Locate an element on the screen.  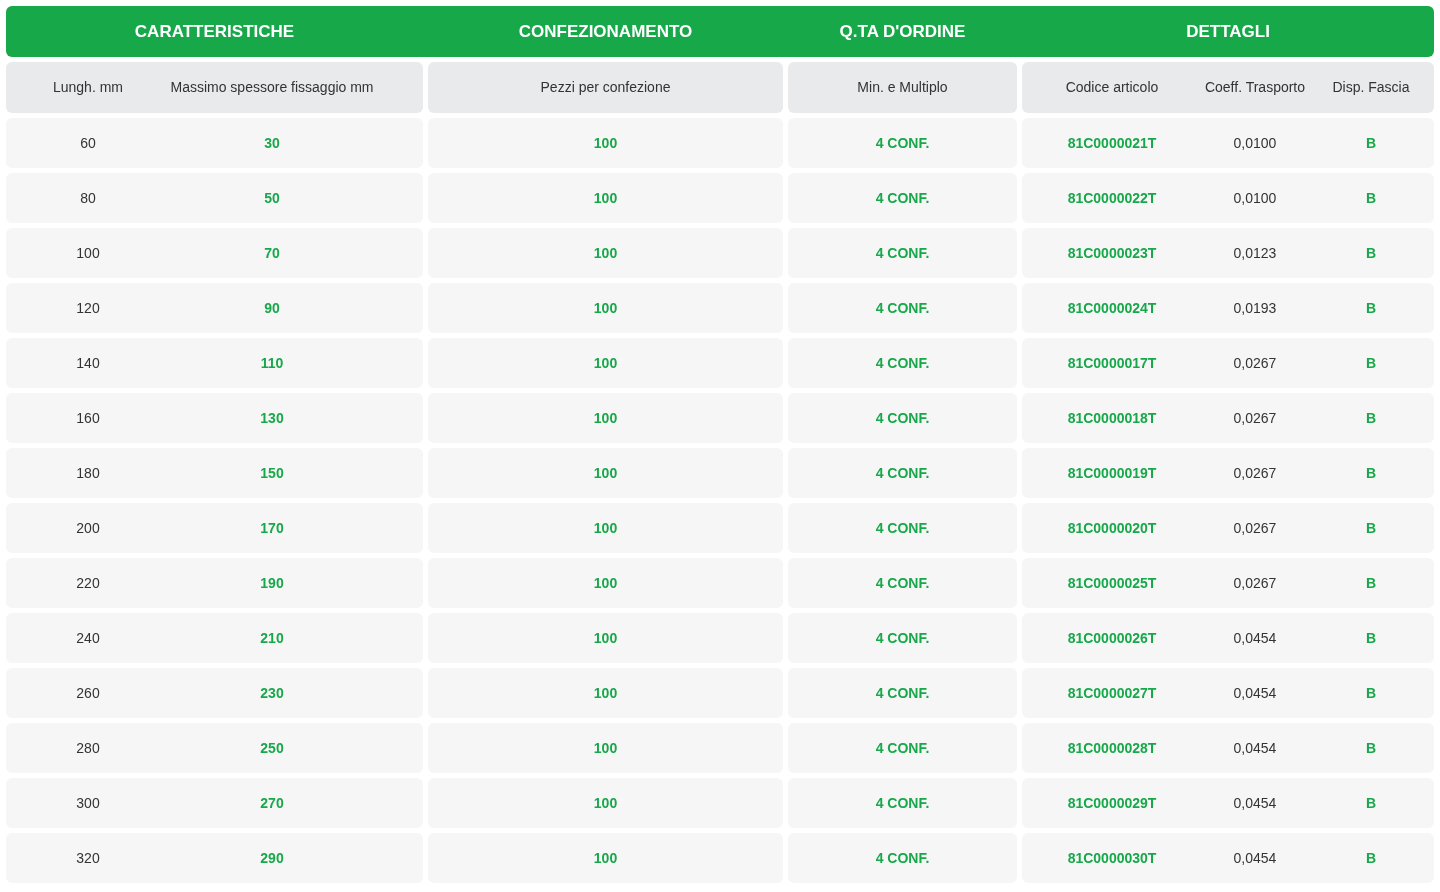
table-cell-text: 200 is located at coordinates (88, 528).